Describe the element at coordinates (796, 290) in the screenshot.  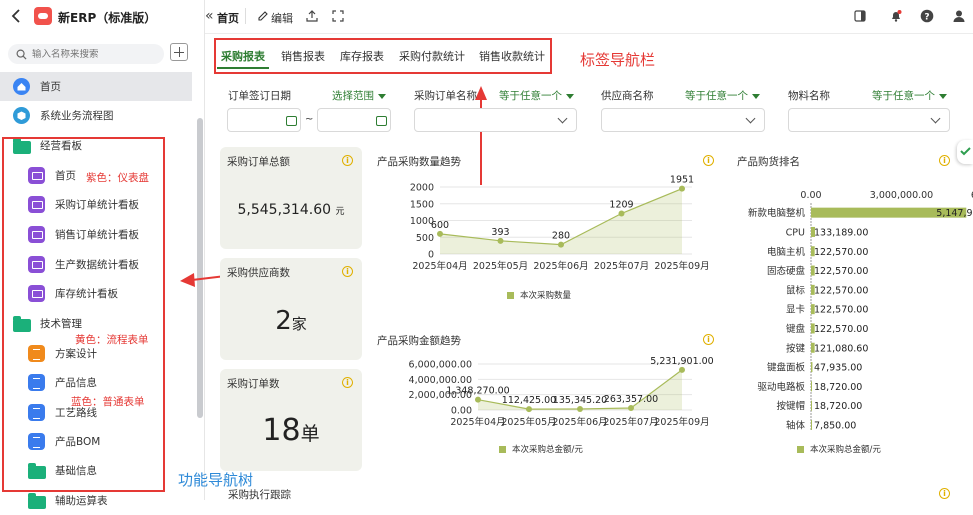
I see `y-tick-label: 鼠标` at that location.